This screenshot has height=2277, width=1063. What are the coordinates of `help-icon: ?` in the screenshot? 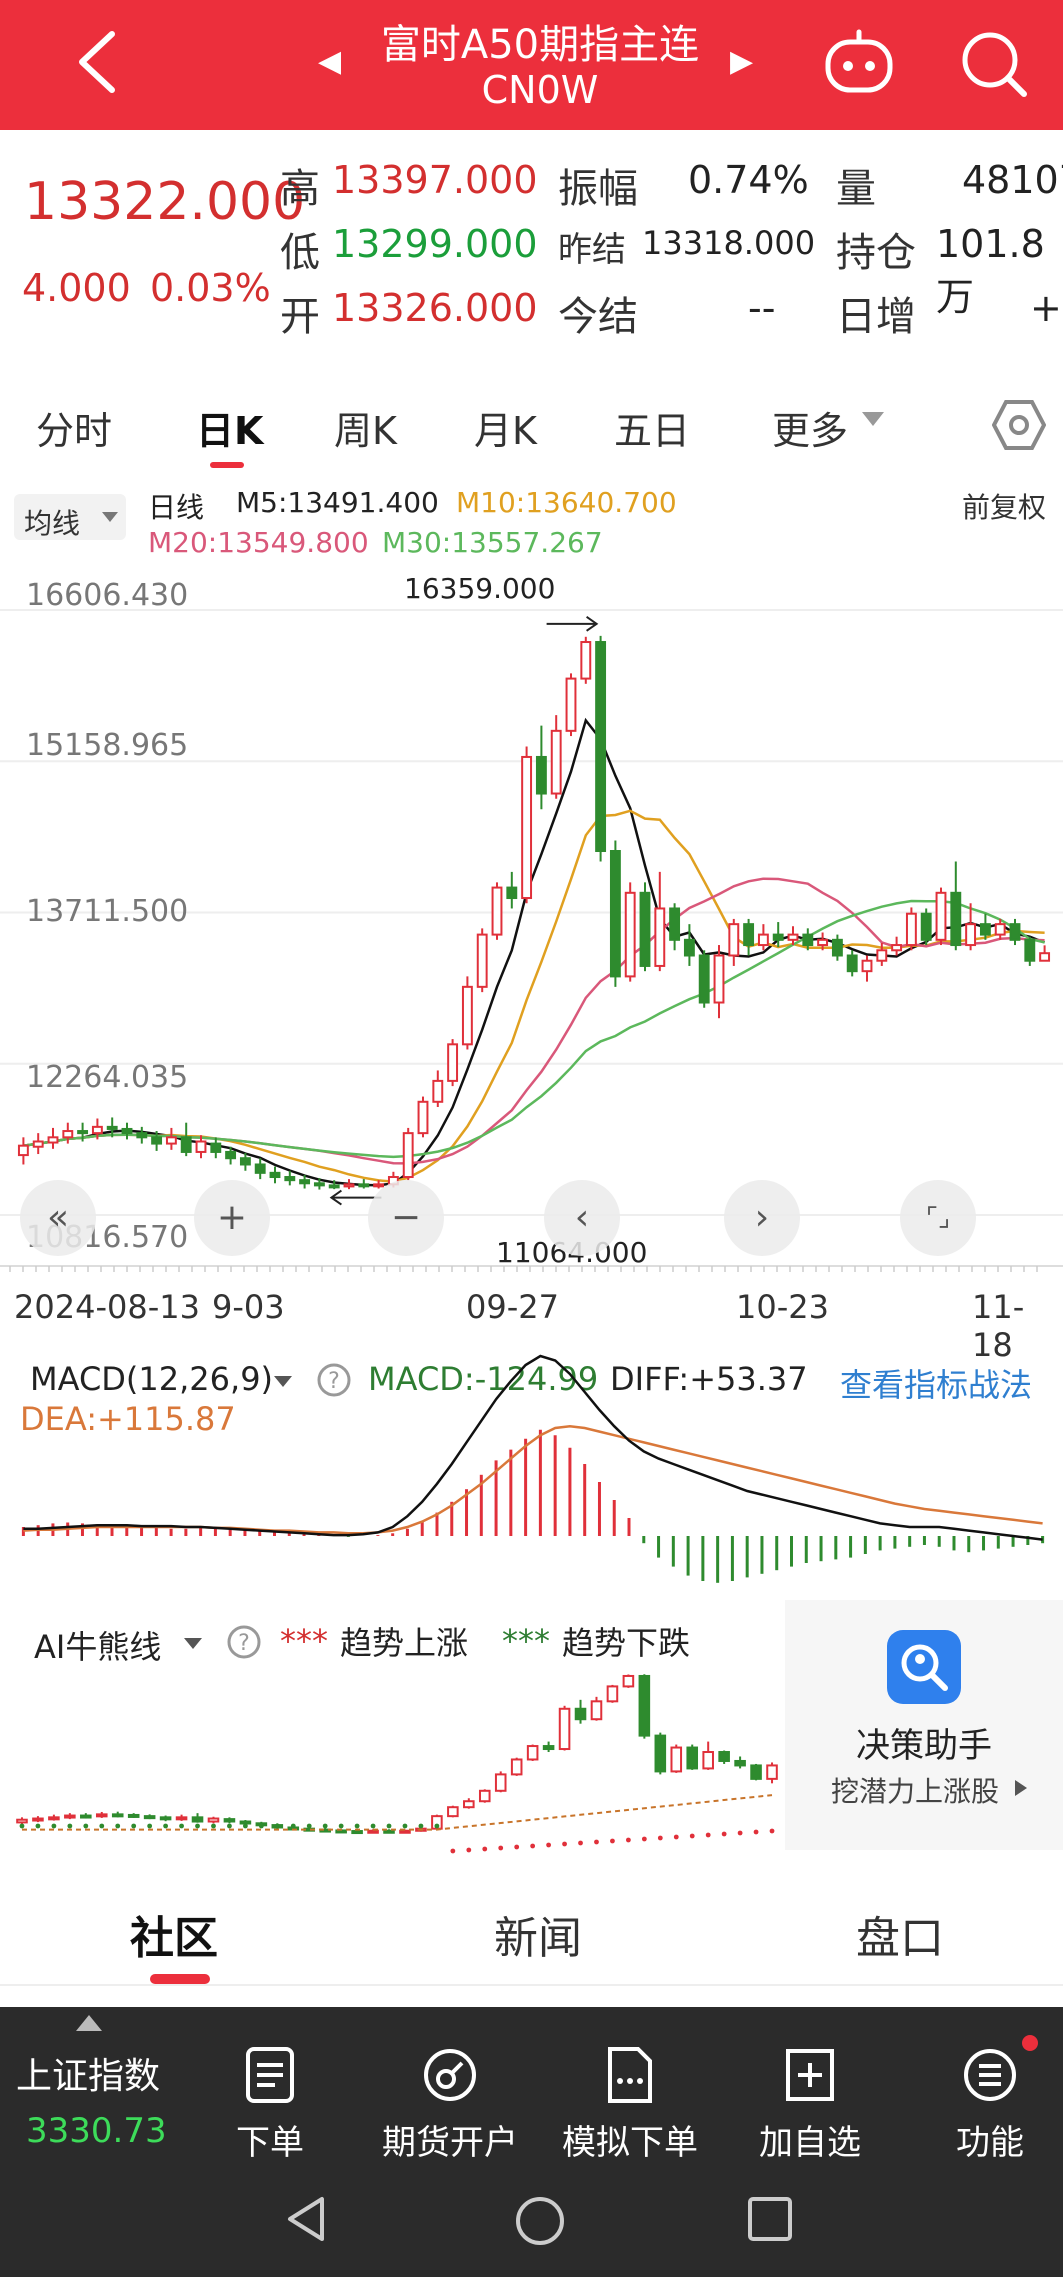 It's located at (244, 1642).